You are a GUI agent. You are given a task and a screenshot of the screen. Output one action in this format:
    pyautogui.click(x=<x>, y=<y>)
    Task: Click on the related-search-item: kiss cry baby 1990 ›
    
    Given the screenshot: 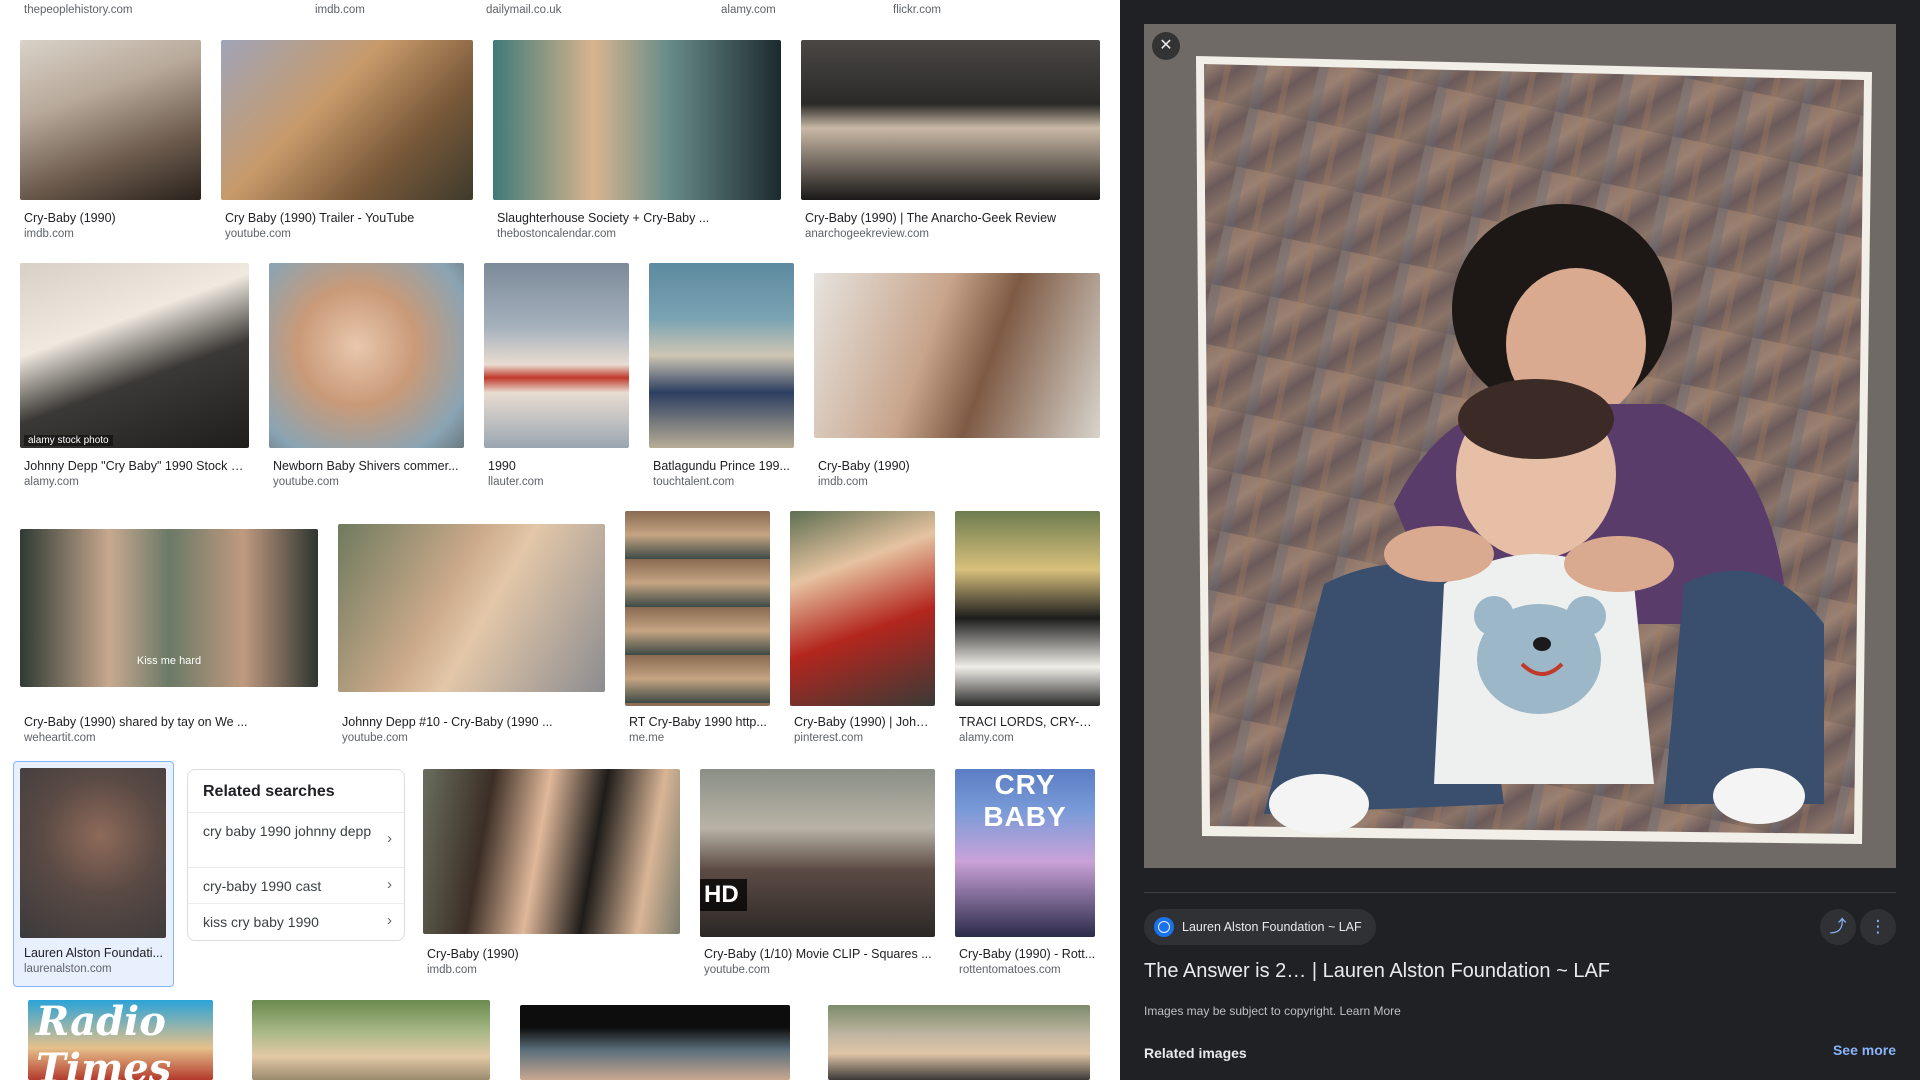 What is the action you would take?
    pyautogui.click(x=296, y=921)
    